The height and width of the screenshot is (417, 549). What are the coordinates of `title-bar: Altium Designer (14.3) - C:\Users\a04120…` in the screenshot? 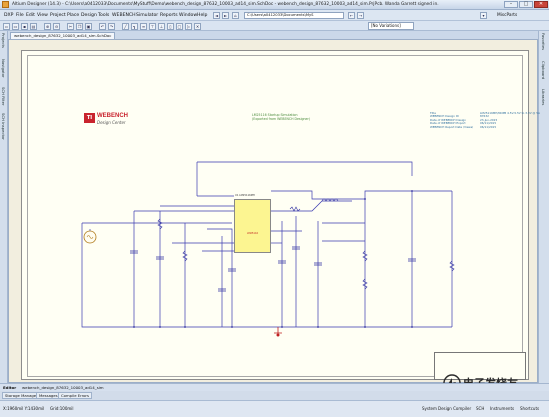 It's located at (274, 5).